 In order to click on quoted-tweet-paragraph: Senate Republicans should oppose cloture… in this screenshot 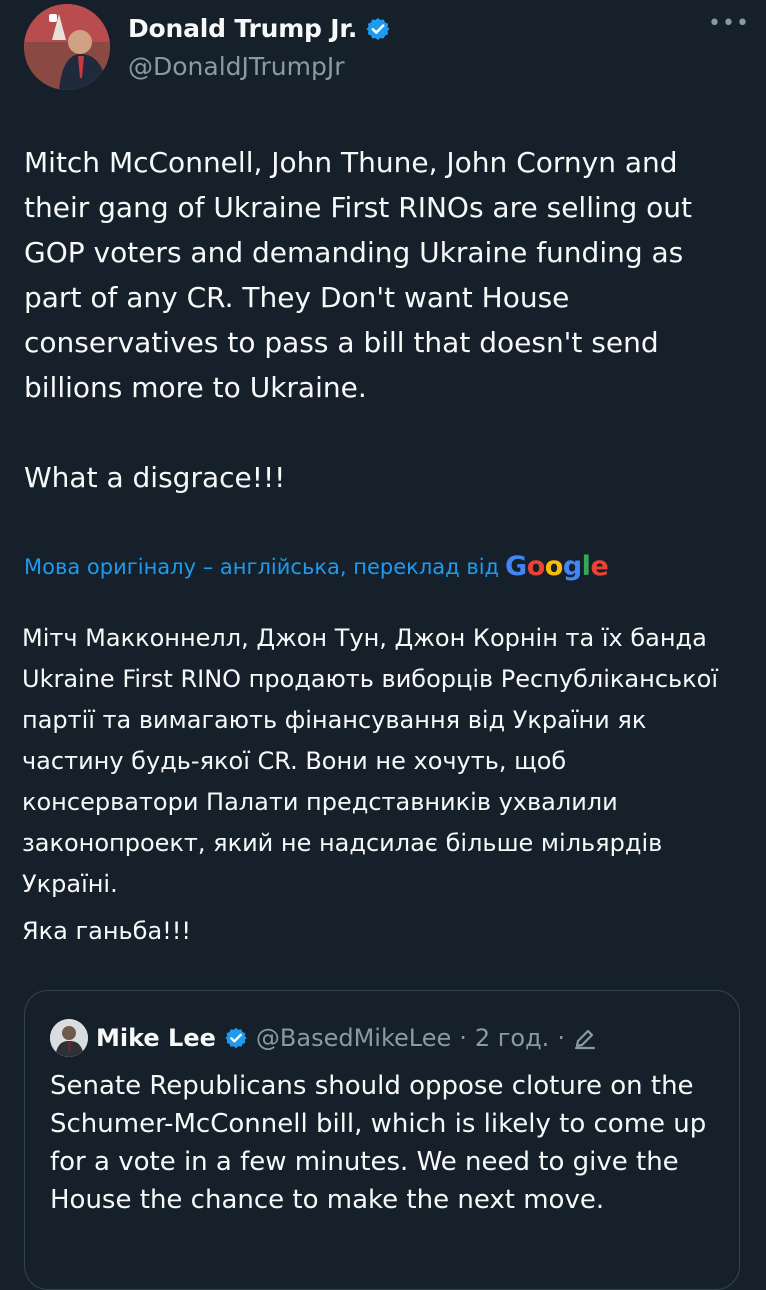, I will do `click(378, 1143)`.